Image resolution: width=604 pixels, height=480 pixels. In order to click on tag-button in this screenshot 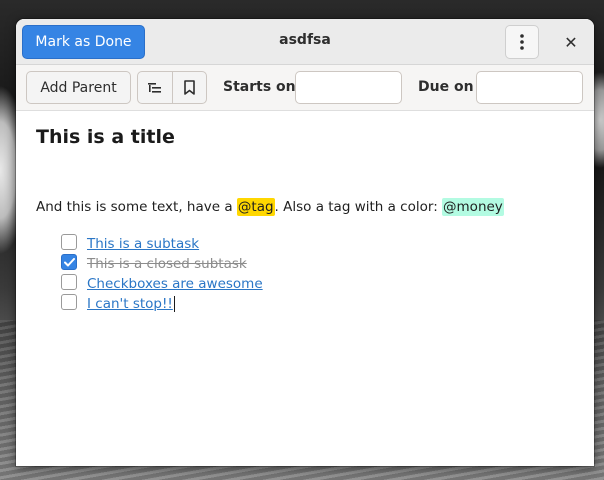, I will do `click(189, 87)`.